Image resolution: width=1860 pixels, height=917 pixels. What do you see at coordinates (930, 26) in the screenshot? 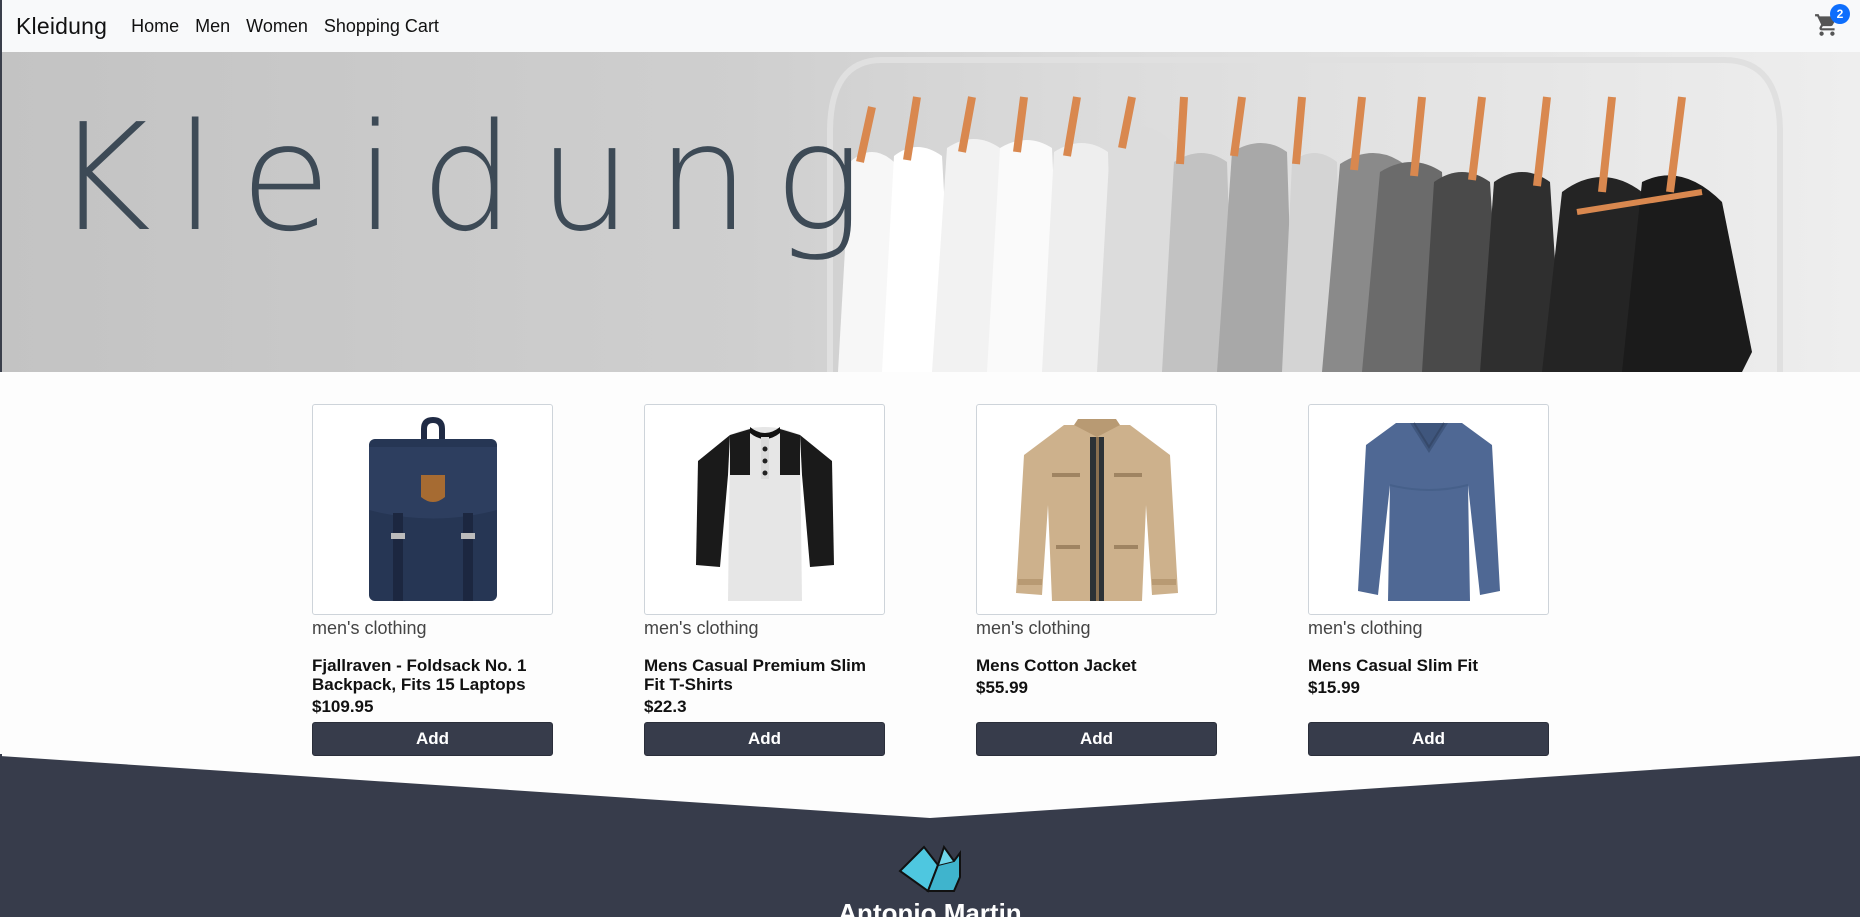
I see `navbar: Kleidung Home Men Women Shopping Cart 2` at bounding box center [930, 26].